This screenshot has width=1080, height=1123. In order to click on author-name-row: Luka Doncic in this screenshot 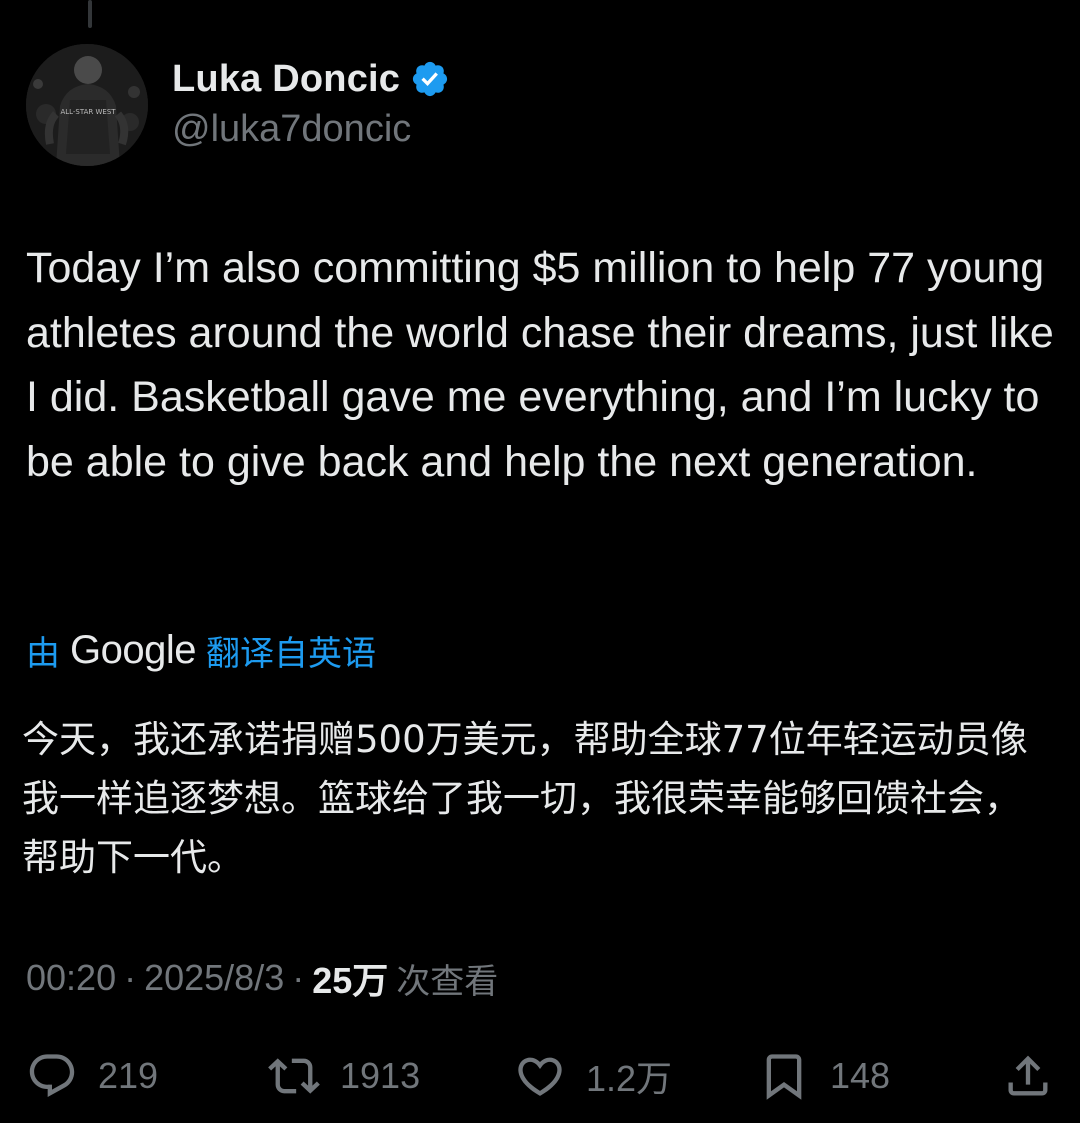, I will do `click(311, 79)`.